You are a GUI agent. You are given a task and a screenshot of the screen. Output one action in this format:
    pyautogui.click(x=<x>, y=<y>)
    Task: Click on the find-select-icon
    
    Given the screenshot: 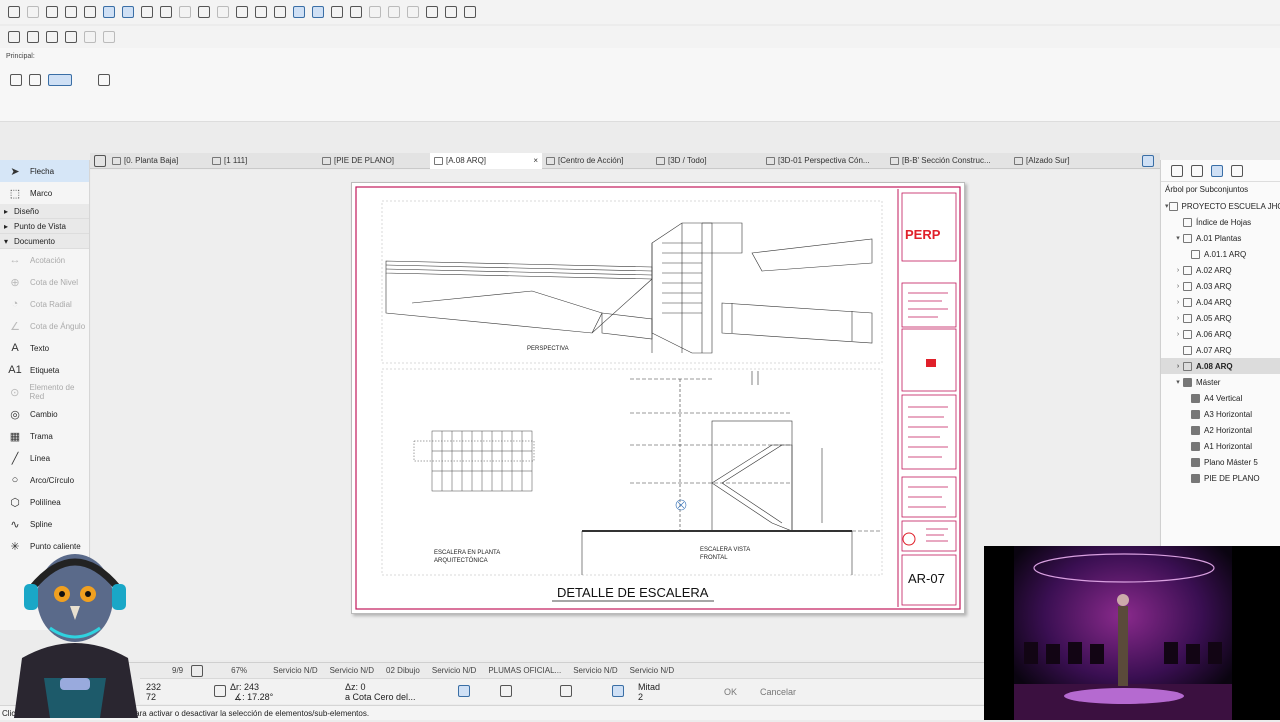 What is the action you would take?
    pyautogui.click(x=451, y=12)
    